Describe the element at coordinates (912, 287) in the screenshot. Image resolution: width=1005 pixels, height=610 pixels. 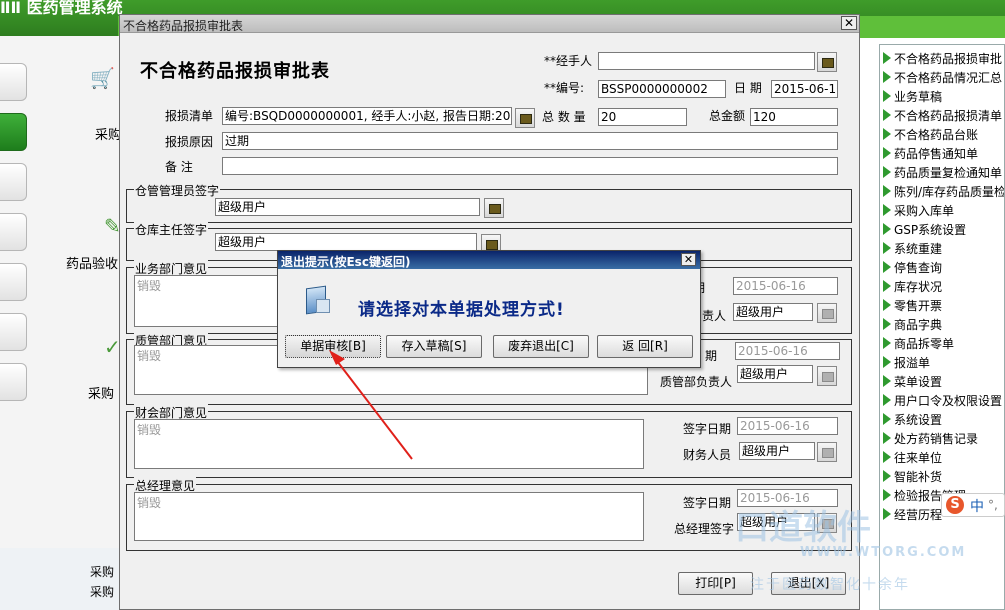
I see `list-item: 库存状况` at that location.